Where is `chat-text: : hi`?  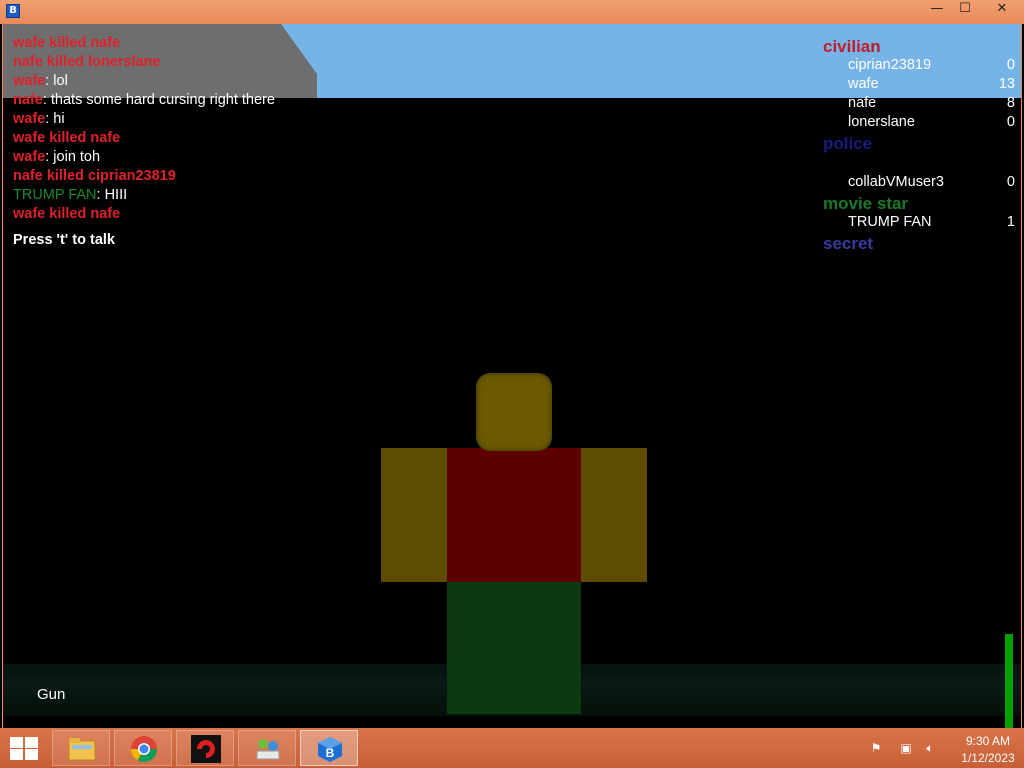 chat-text: : hi is located at coordinates (55, 119).